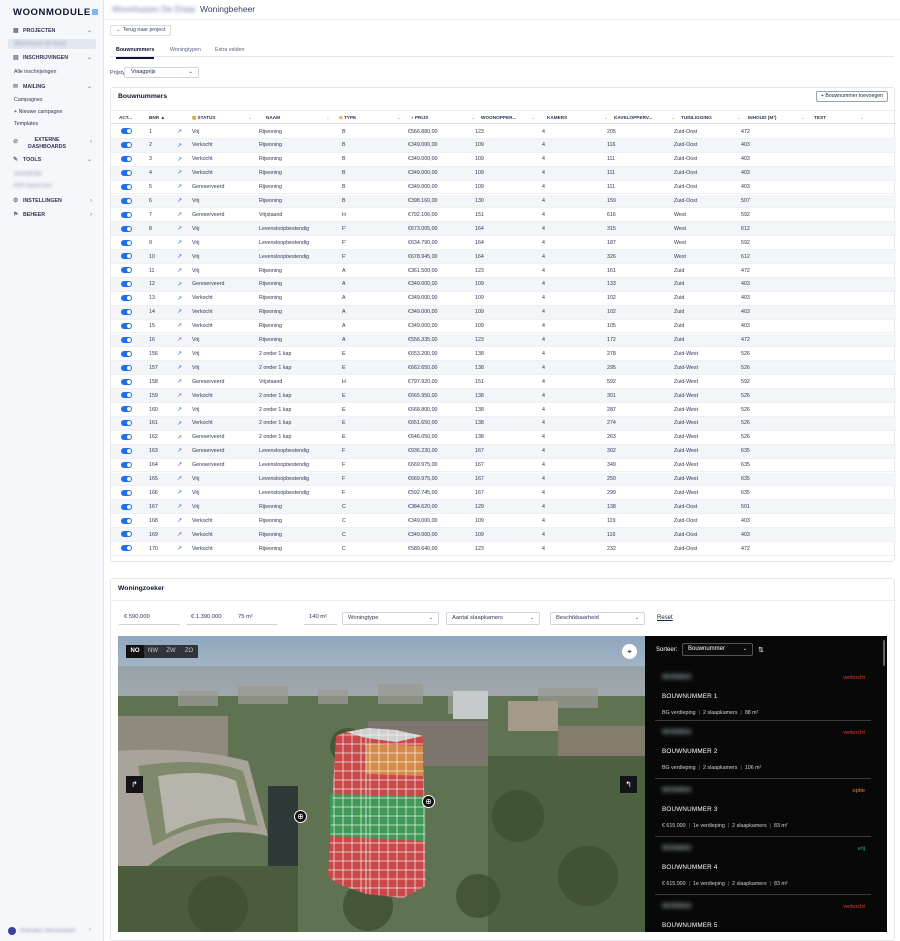  What do you see at coordinates (55, 12) in the screenshot?
I see `app-logo: WOONMODULE` at bounding box center [55, 12].